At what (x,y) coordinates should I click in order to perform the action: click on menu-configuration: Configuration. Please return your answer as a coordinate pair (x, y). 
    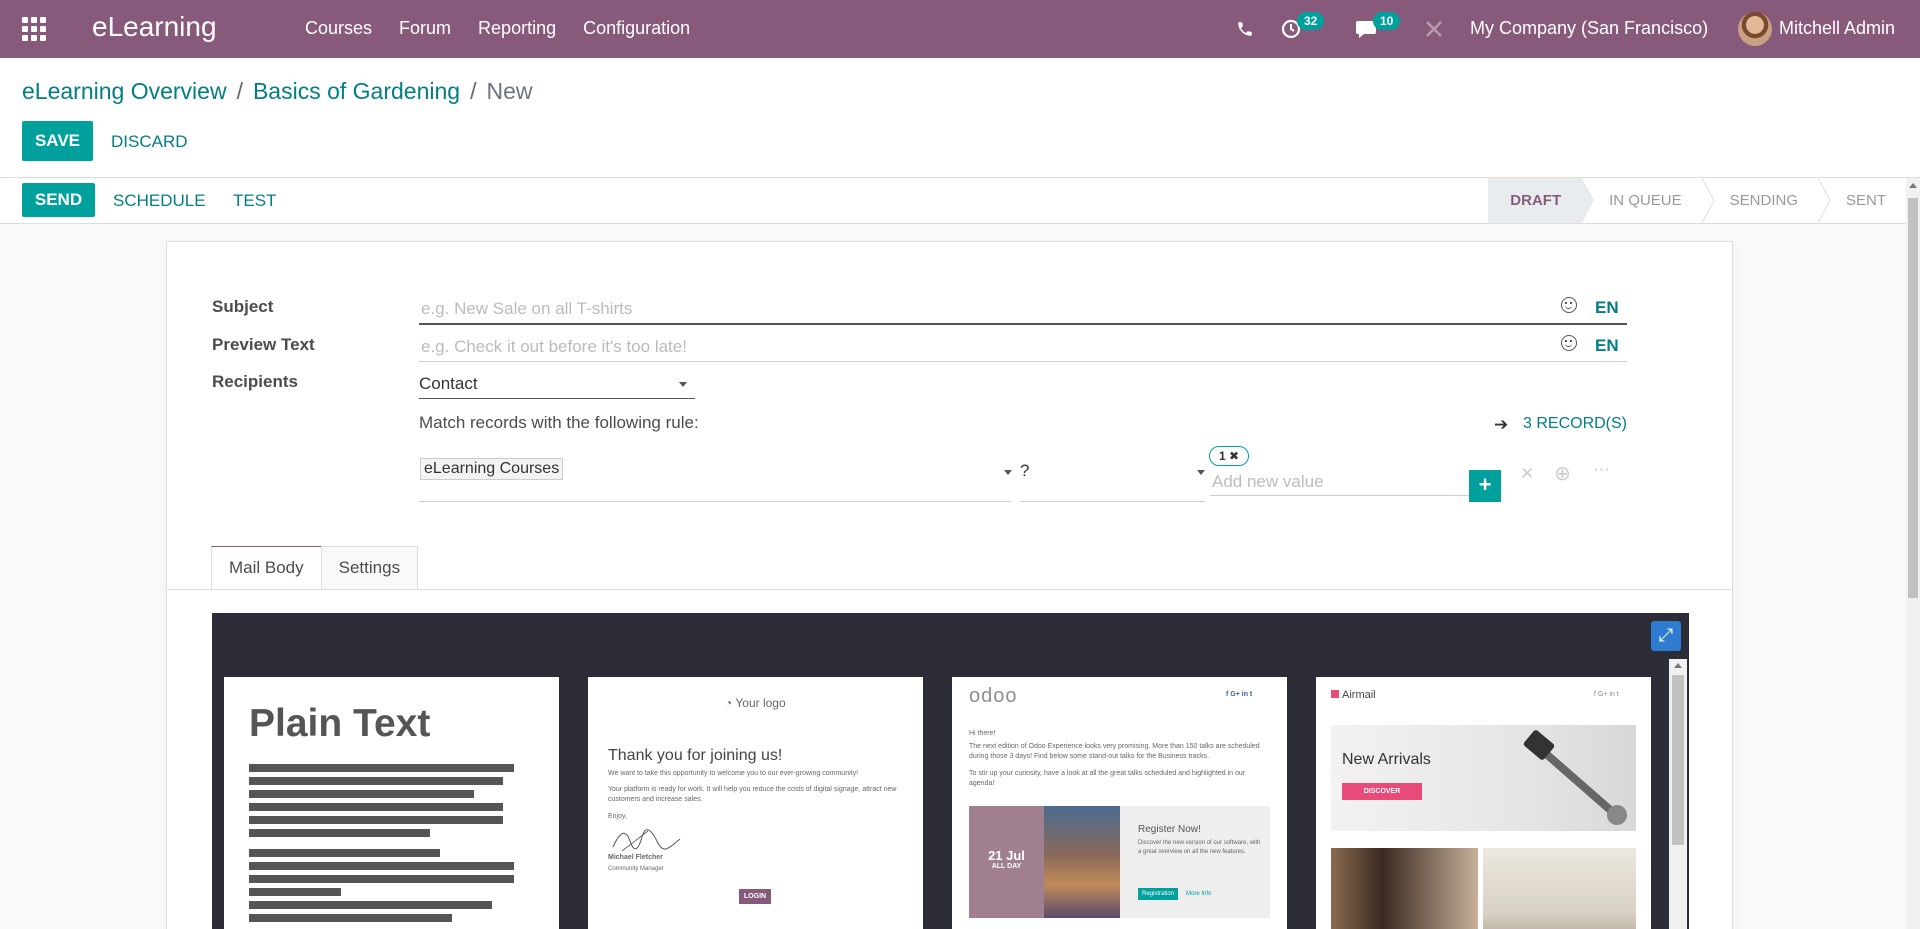
    Looking at the image, I should click on (636, 28).